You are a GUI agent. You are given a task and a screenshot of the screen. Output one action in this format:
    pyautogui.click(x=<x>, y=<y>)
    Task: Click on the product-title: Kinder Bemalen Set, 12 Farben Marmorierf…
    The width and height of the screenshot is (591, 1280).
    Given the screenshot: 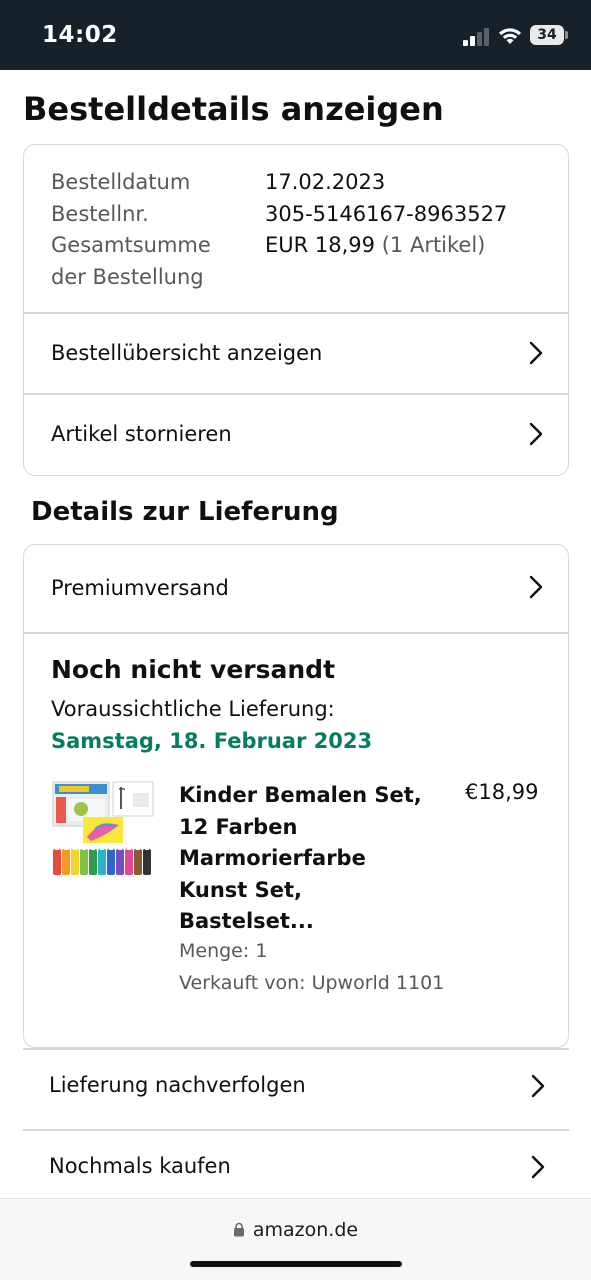 What is the action you would take?
    pyautogui.click(x=309, y=859)
    